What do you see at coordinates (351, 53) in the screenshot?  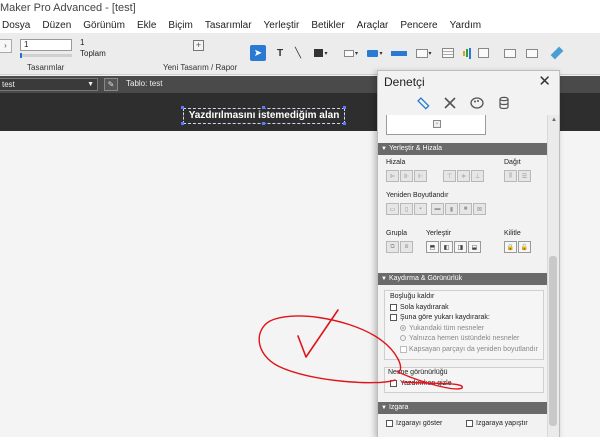 I see `field-tool-icon: ▾` at bounding box center [351, 53].